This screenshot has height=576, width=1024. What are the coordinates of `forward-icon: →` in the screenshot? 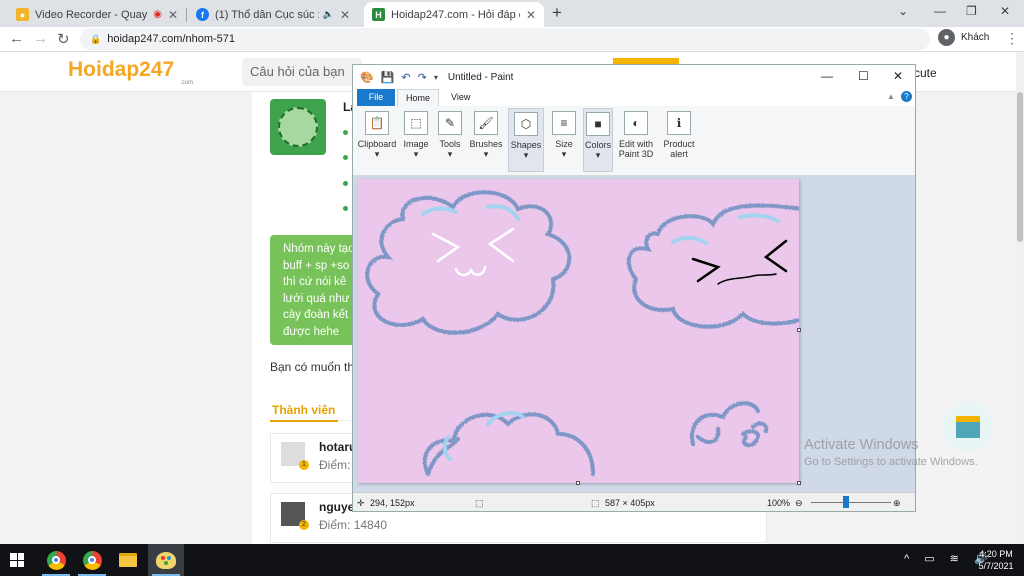 It's located at (40, 38).